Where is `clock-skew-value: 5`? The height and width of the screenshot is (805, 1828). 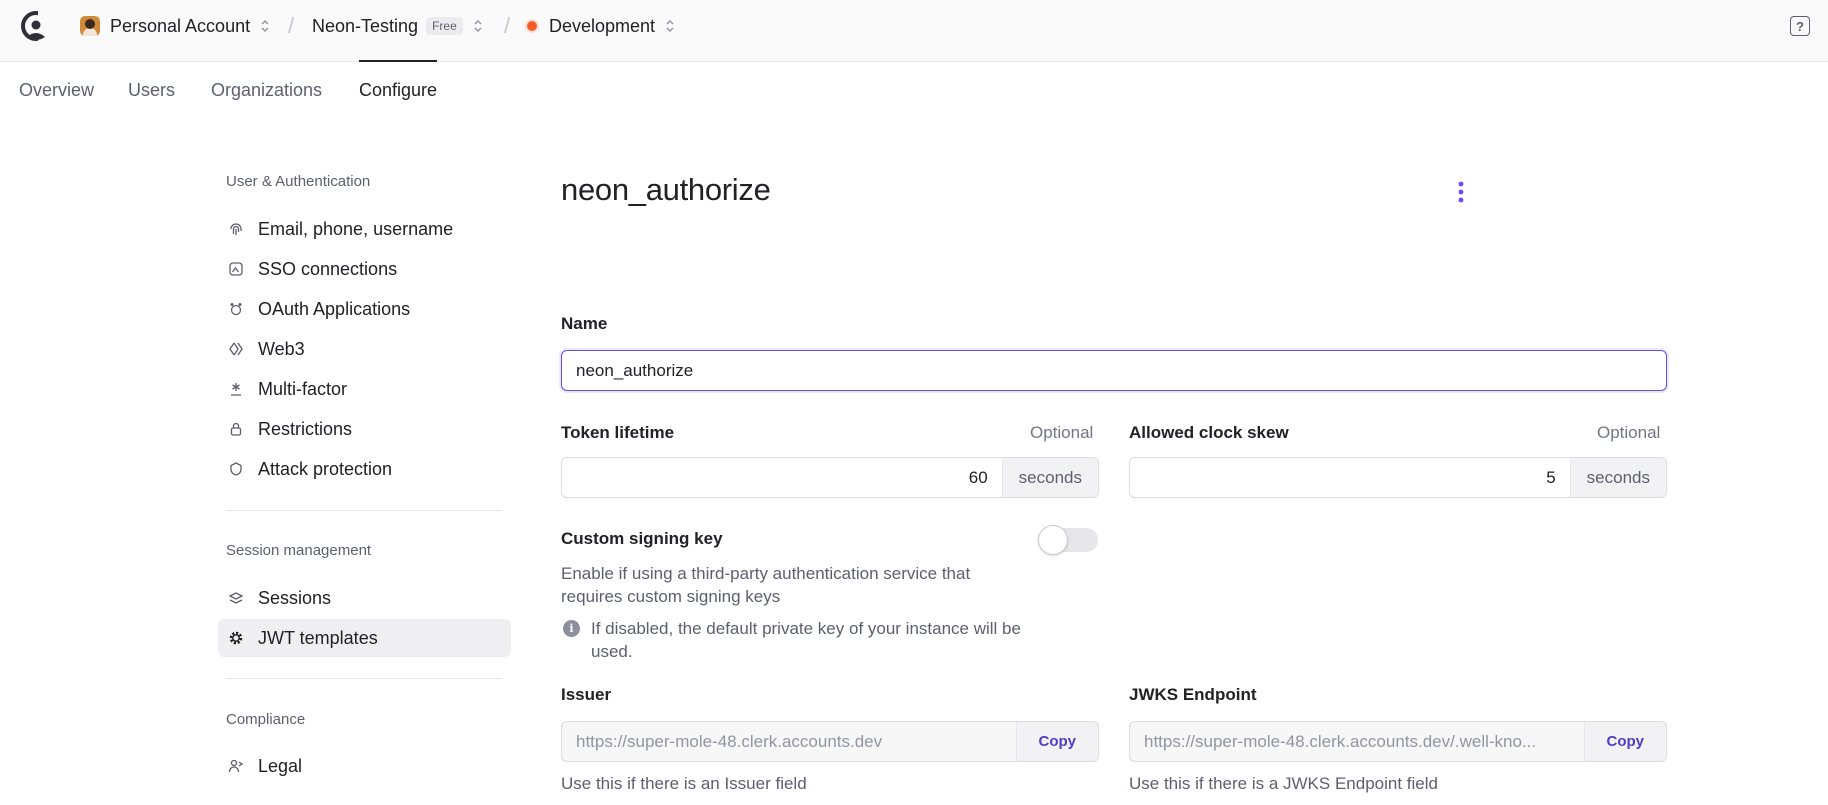 clock-skew-value: 5 is located at coordinates (1551, 477).